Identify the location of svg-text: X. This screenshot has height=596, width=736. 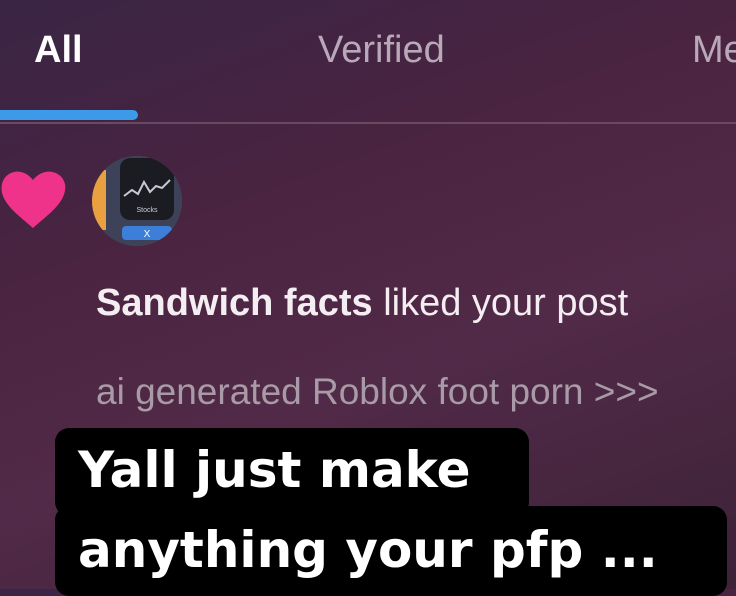
(147, 234).